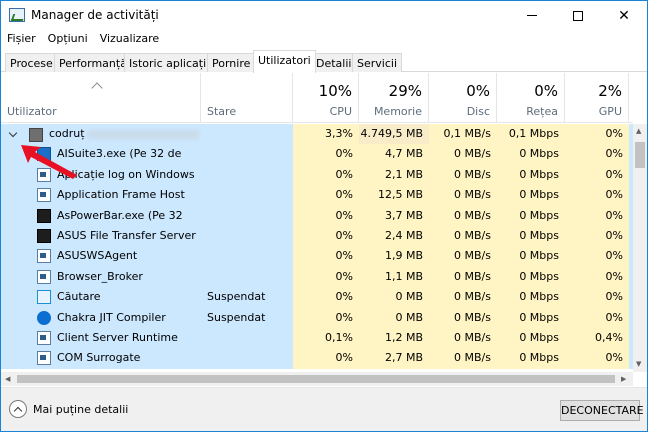 Image resolution: width=648 pixels, height=432 pixels. I want to click on column-memory-label: Memorie, so click(397, 111).